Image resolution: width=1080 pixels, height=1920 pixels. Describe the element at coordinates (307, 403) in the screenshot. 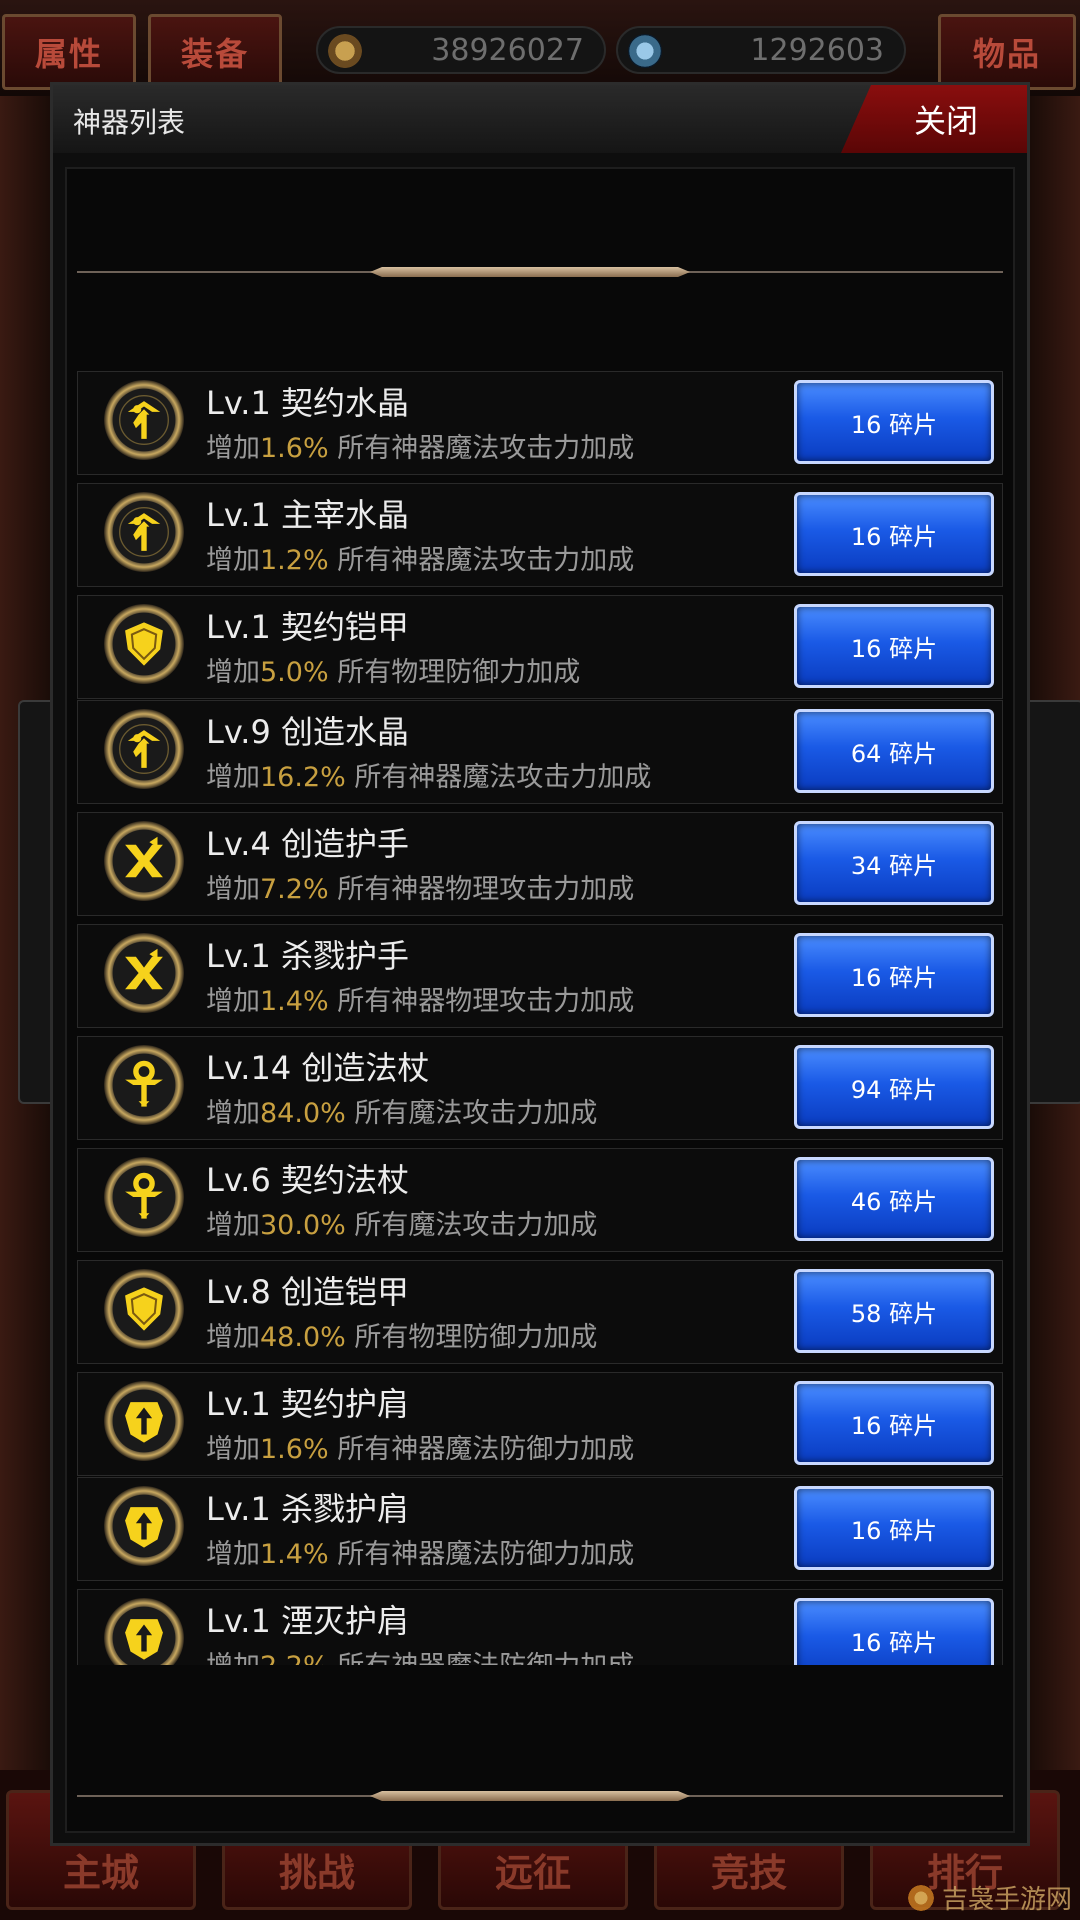

I see `artifact-title: Lv.1 契约水晶` at that location.